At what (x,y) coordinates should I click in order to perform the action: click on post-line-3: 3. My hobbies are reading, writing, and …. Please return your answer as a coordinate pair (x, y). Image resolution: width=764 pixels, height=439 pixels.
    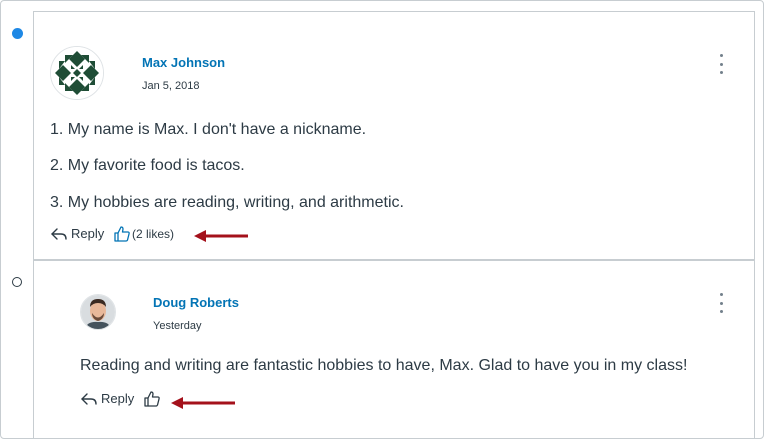
    Looking at the image, I should click on (227, 202).